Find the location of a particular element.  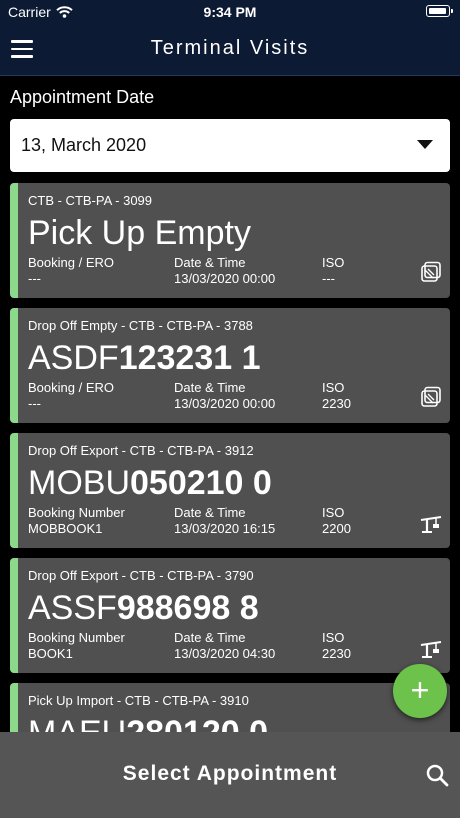

plus-icon: + is located at coordinates (420, 690).